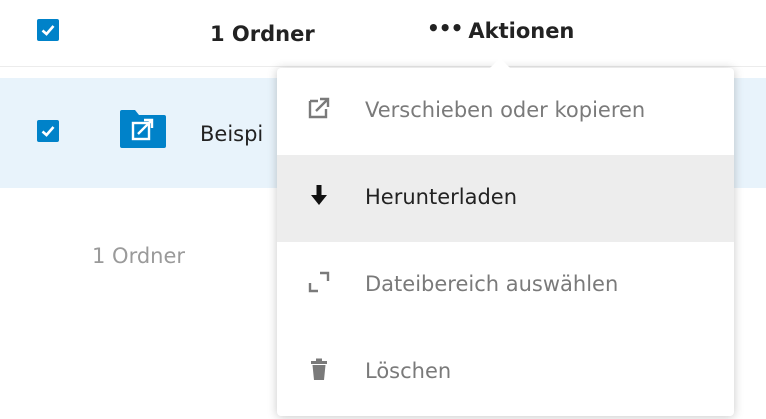 The width and height of the screenshot is (766, 419). I want to click on download-arrow-icon, so click(319, 195).